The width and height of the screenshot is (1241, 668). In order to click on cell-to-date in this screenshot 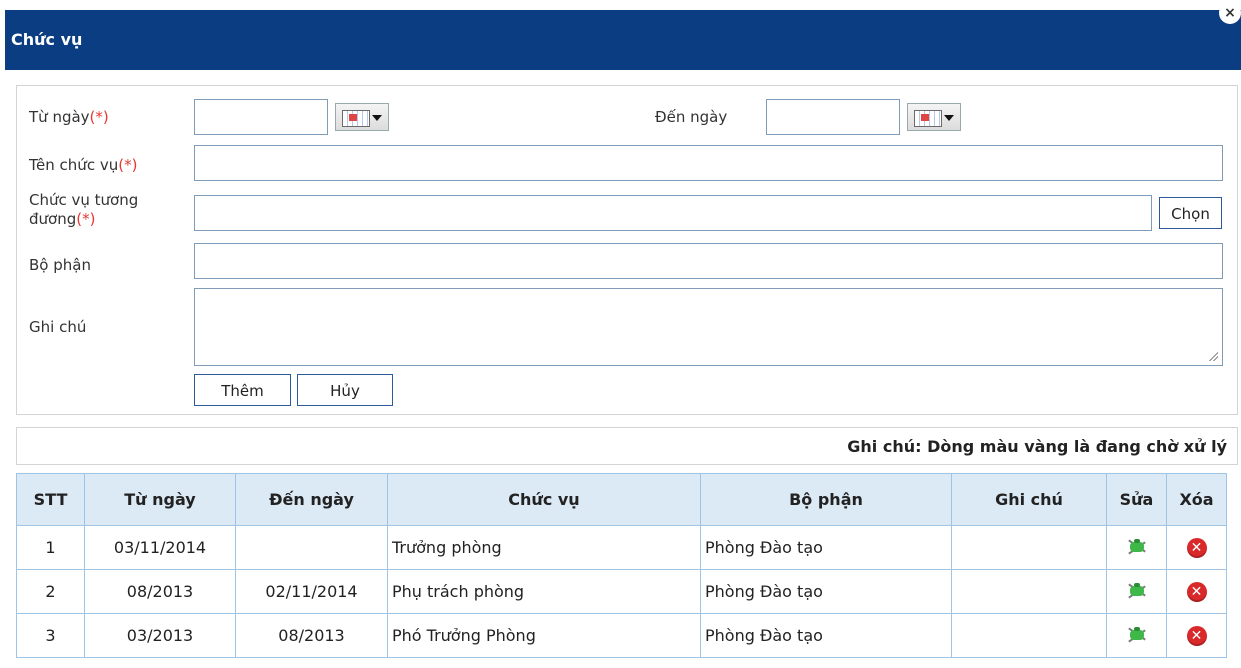, I will do `click(311, 547)`.